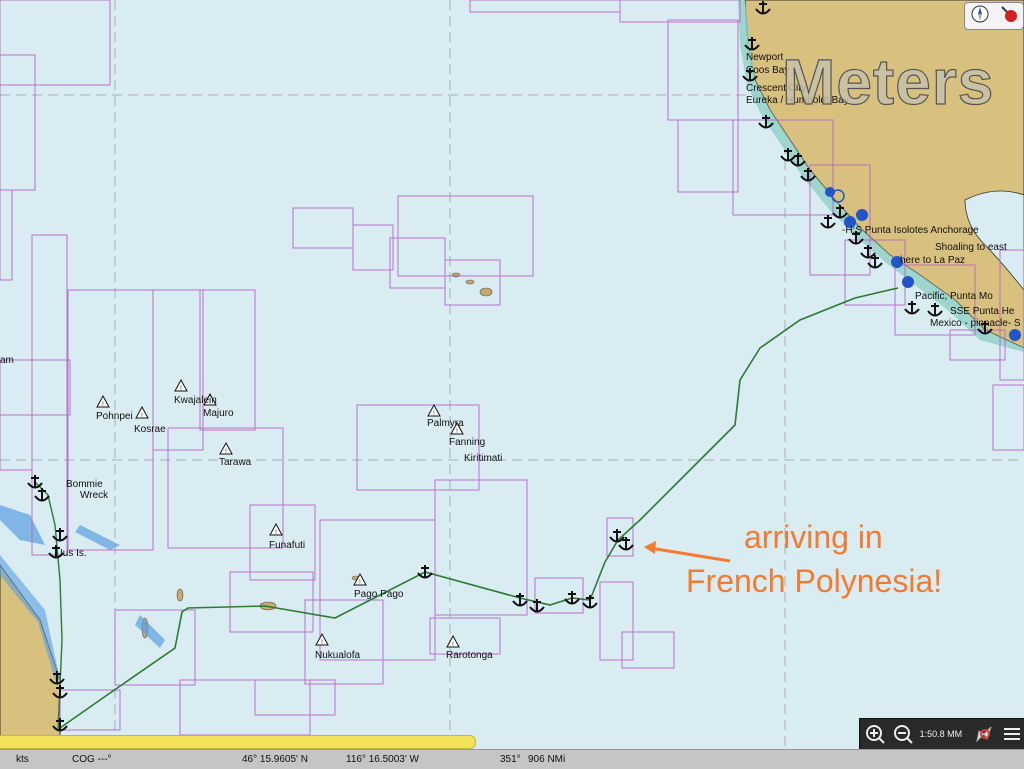 Image resolution: width=1024 pixels, height=769 pixels. What do you see at coordinates (382, 759) in the screenshot?
I see `longitude-readout: 116° 16.5003' W` at bounding box center [382, 759].